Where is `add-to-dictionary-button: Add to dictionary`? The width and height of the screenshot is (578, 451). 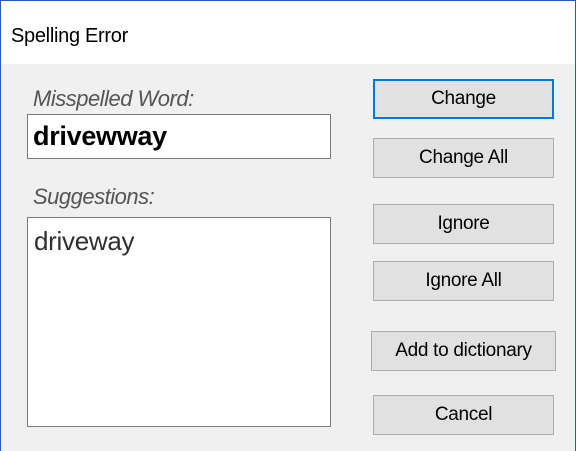 add-to-dictionary-button: Add to dictionary is located at coordinates (463, 351).